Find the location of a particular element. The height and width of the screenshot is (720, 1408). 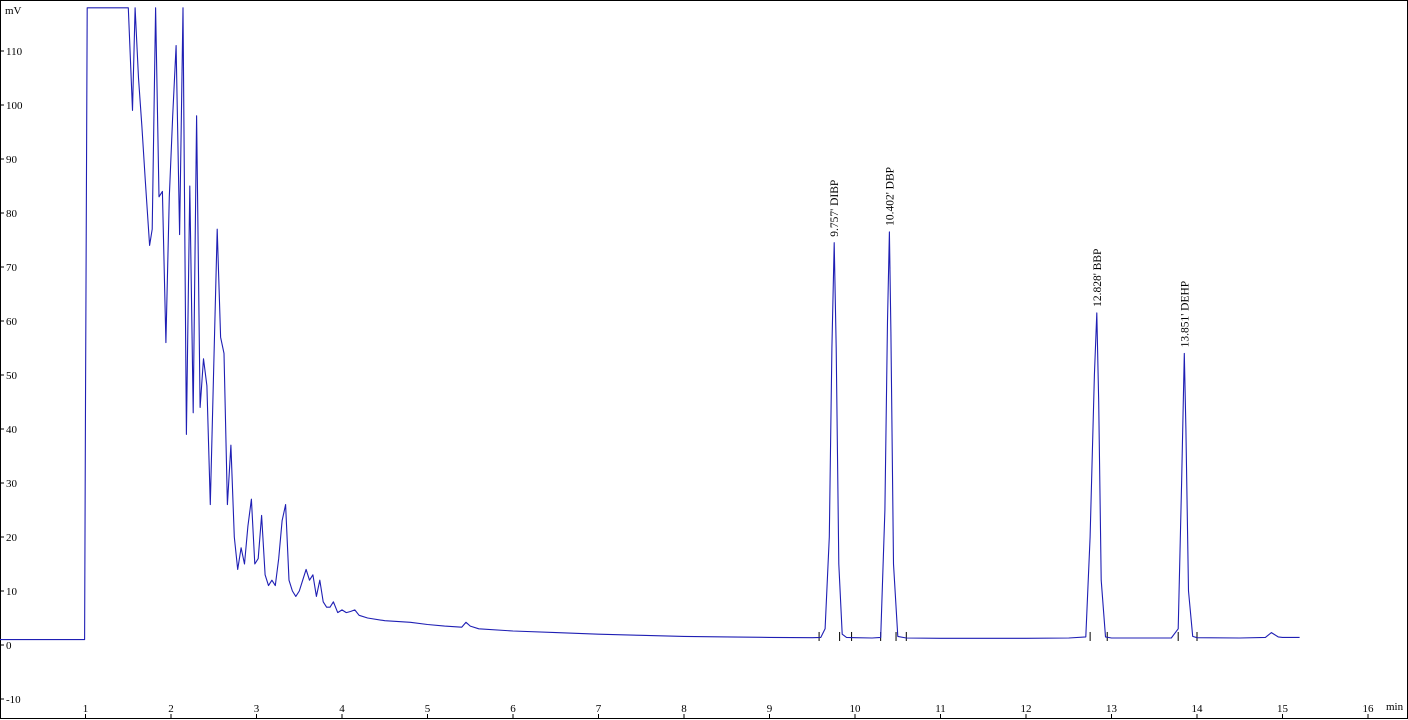

peak-label: 10.402' DBP is located at coordinates (890, 196).